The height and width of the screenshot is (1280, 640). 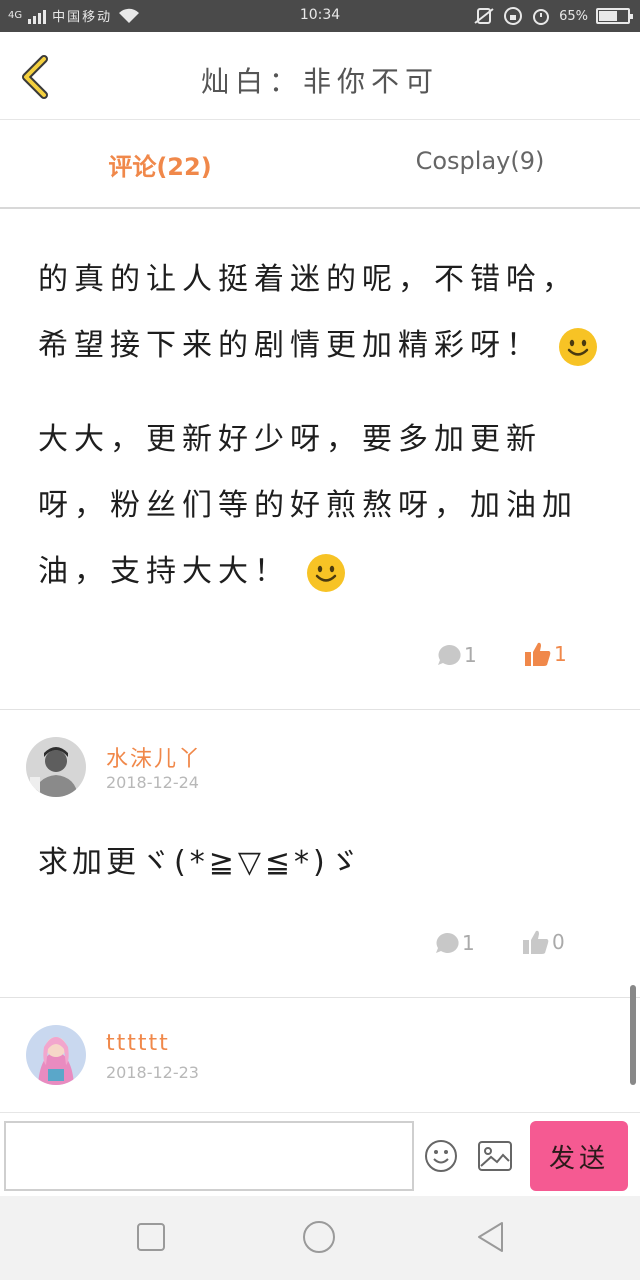 What do you see at coordinates (633, 1035) in the screenshot?
I see `scrollbar` at bounding box center [633, 1035].